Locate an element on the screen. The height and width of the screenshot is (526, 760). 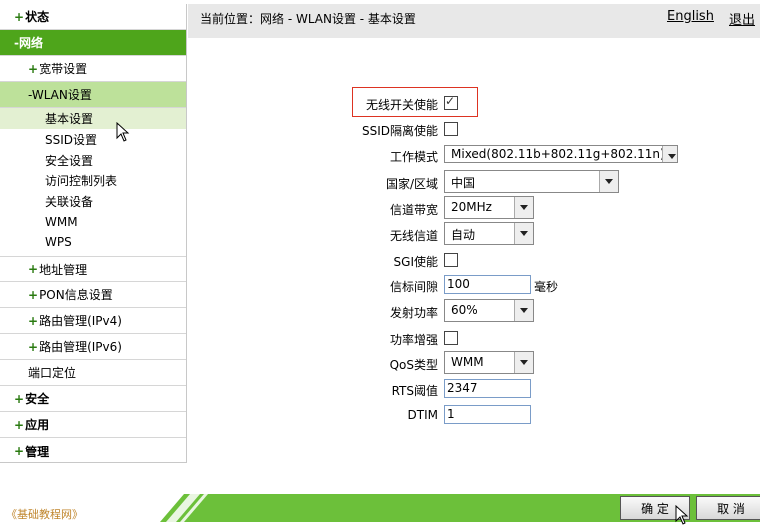
select-value: 中国 is located at coordinates (463, 183).